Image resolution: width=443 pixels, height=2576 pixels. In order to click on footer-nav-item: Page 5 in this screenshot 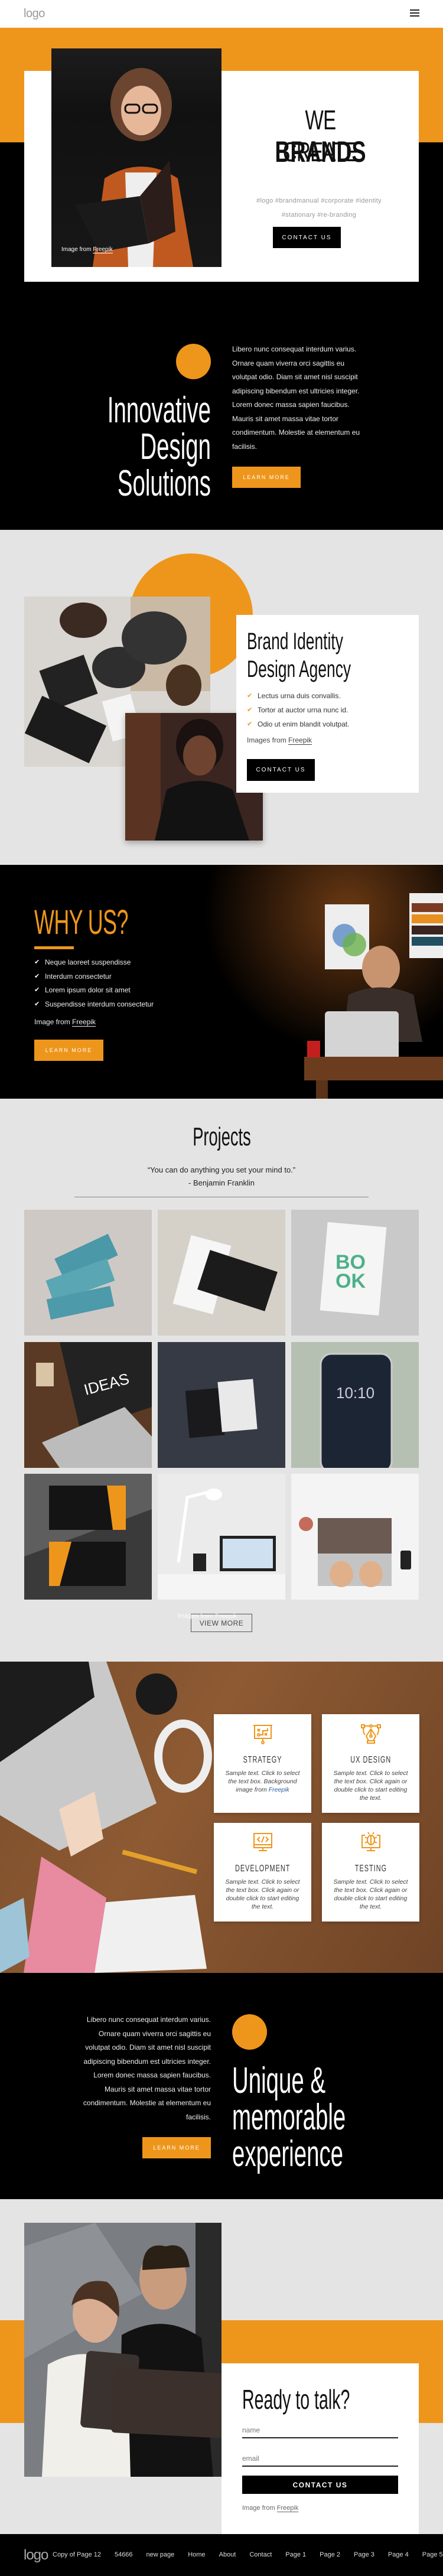, I will do `click(432, 2554)`.